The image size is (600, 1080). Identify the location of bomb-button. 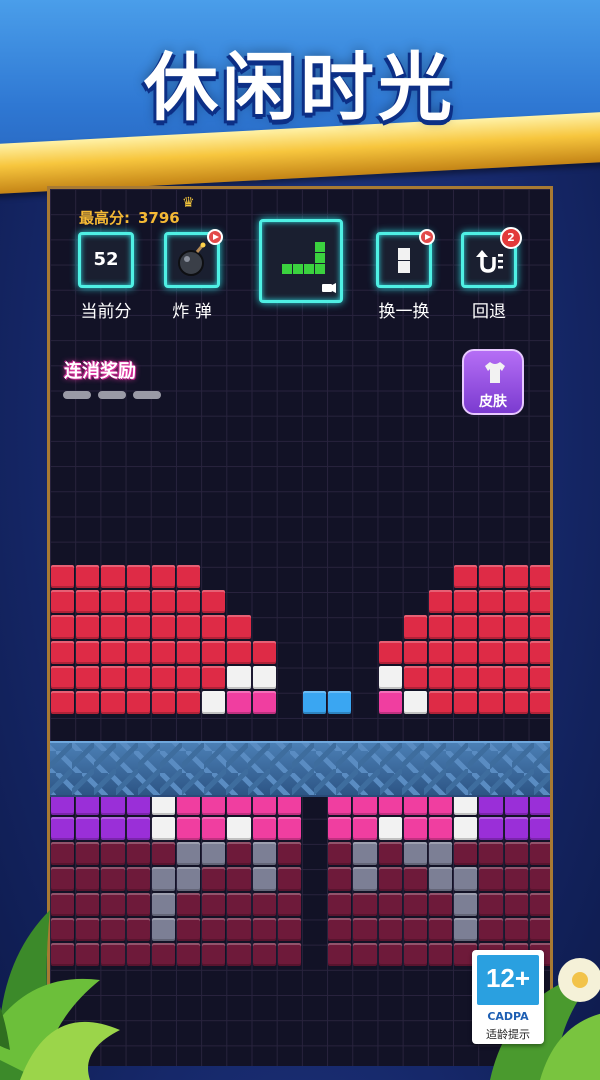
(193, 258).